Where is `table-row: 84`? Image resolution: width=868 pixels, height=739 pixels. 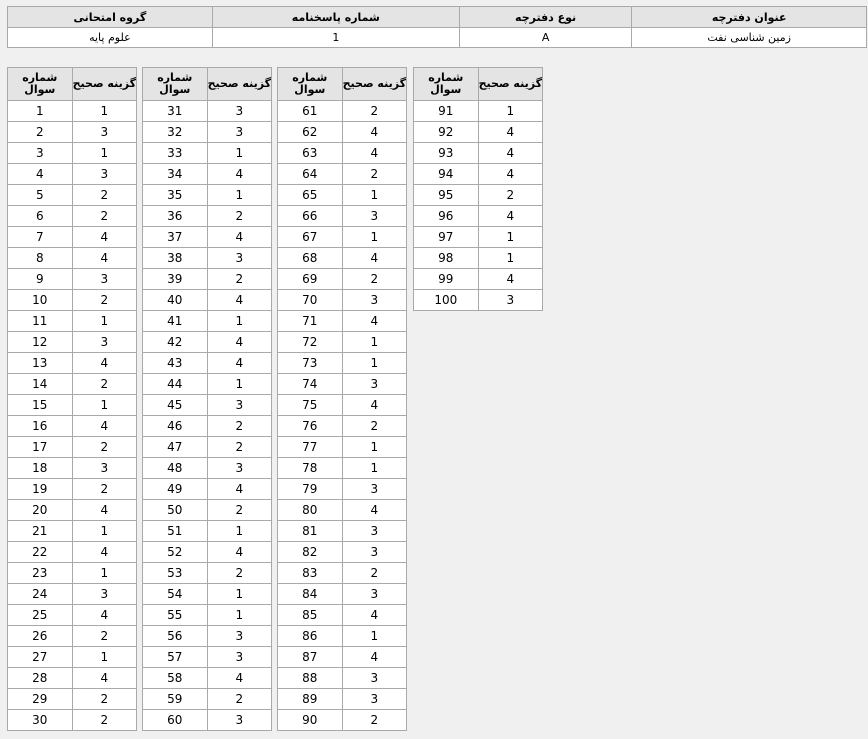 table-row: 84 is located at coordinates (72, 258).